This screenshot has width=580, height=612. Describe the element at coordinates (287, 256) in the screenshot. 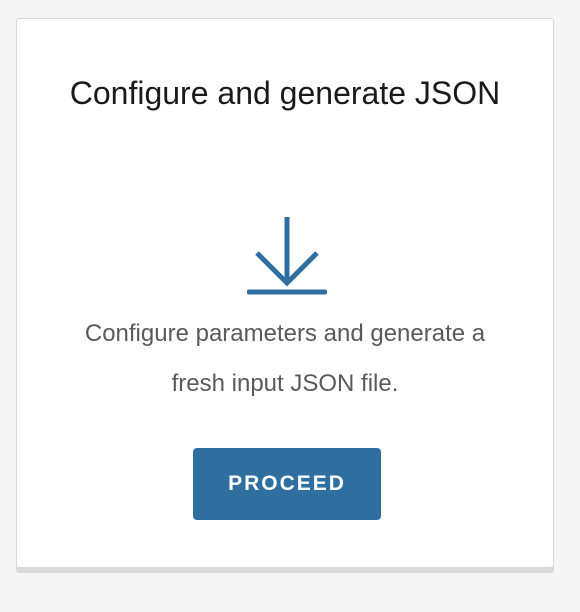

I see `download-icon` at that location.